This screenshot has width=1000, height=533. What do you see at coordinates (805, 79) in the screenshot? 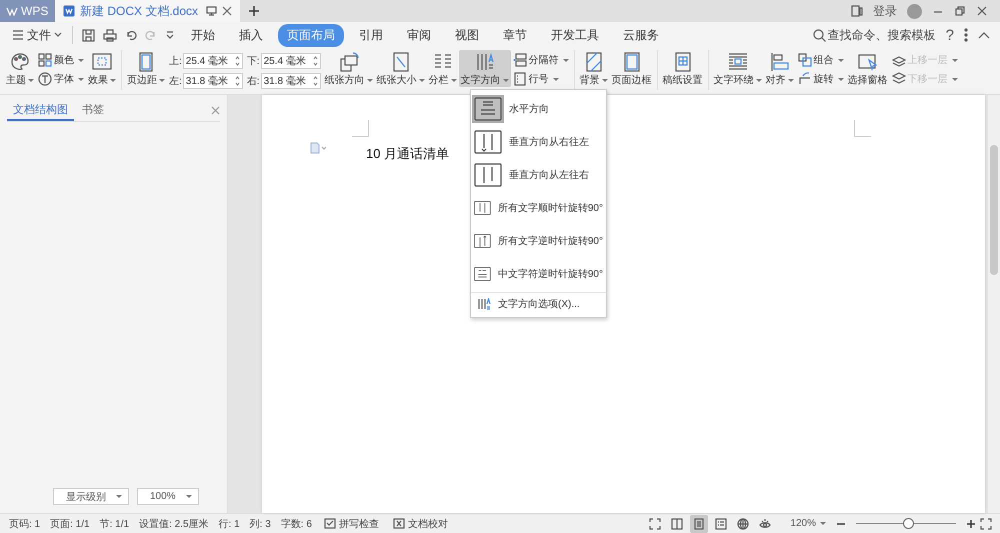
I see `rotate-icon` at bounding box center [805, 79].